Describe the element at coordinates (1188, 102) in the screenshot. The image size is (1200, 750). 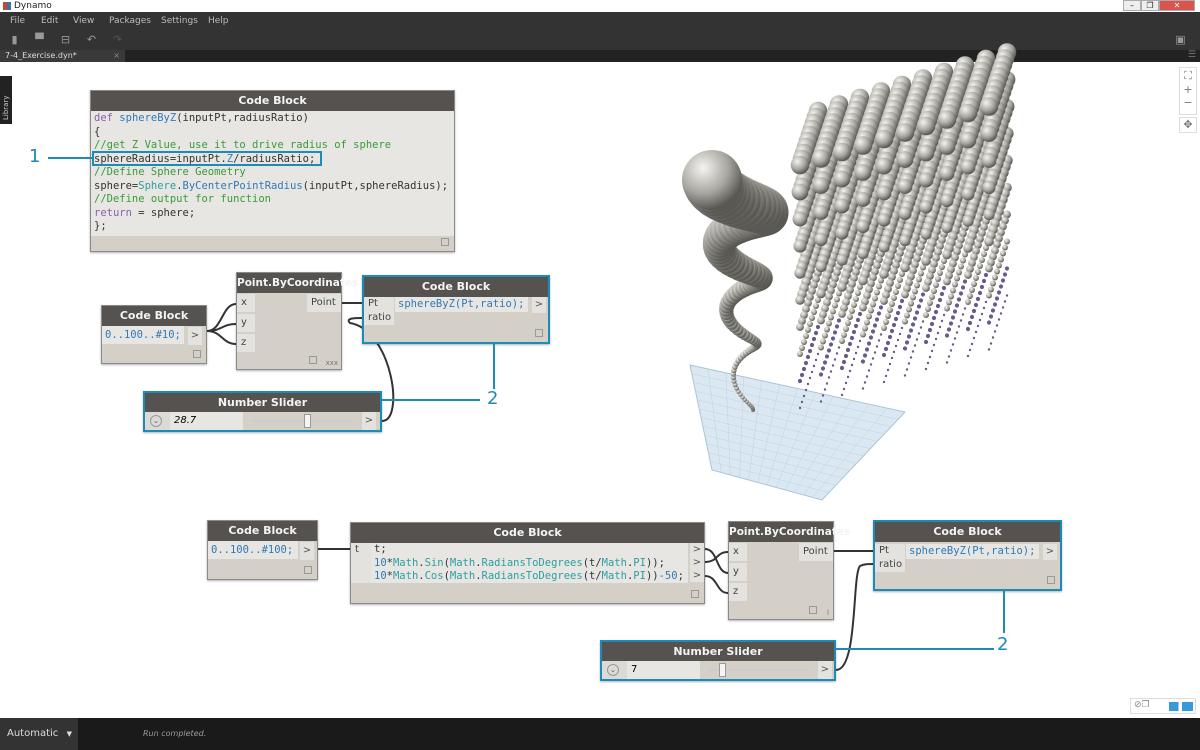
I see `zoom-out-icon: −` at that location.